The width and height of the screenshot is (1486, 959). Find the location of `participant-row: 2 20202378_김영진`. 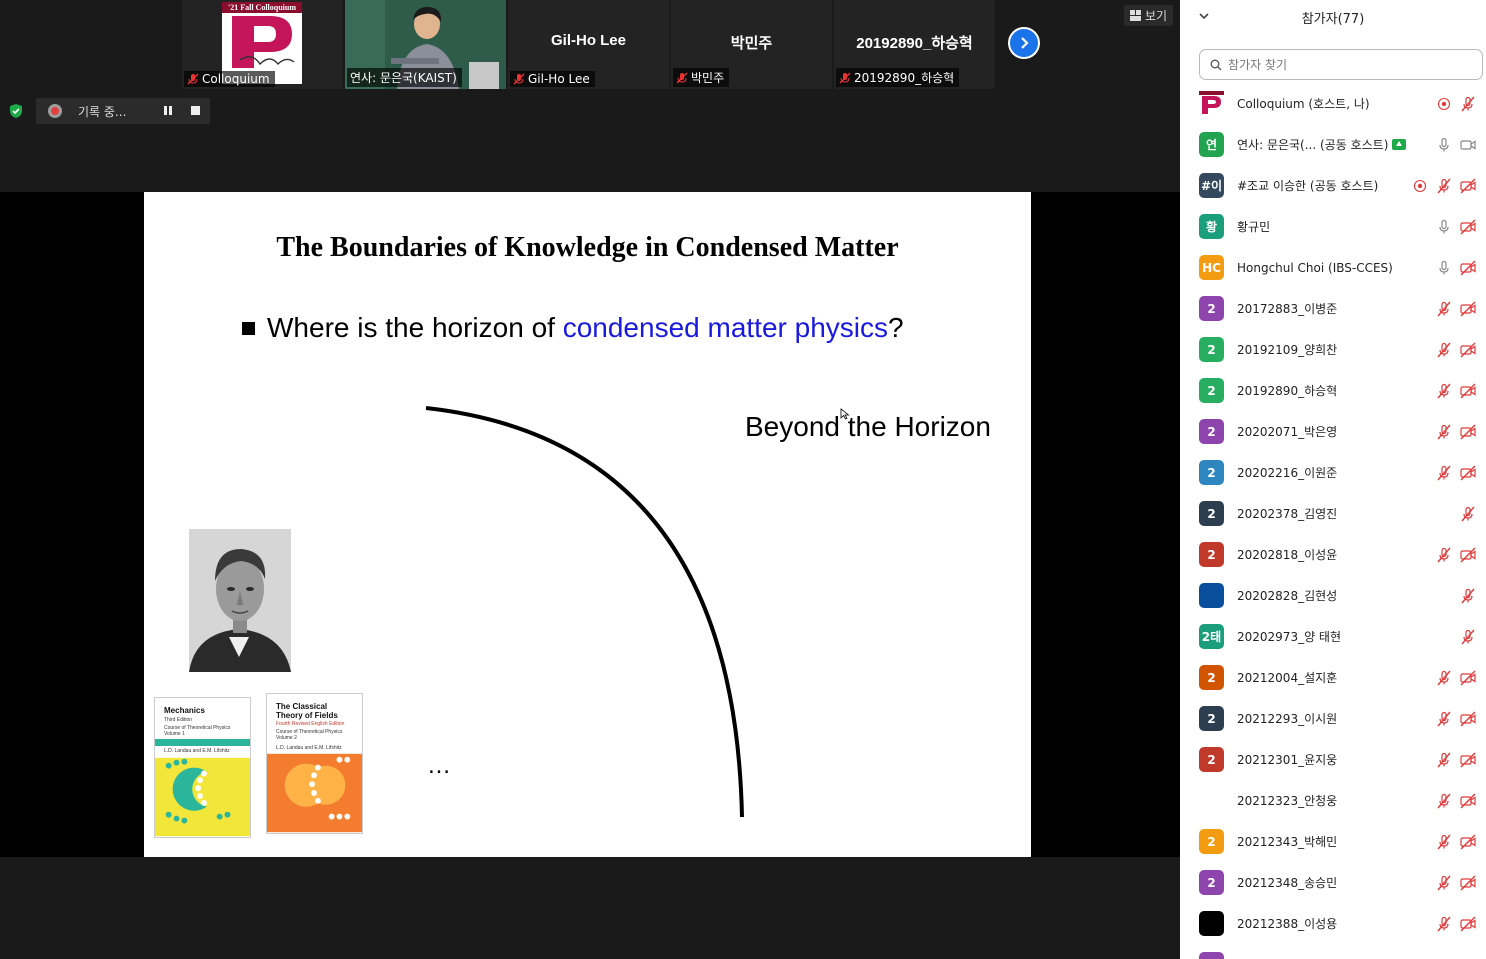

participant-row: 2 20202378_김영진 is located at coordinates (1333, 513).